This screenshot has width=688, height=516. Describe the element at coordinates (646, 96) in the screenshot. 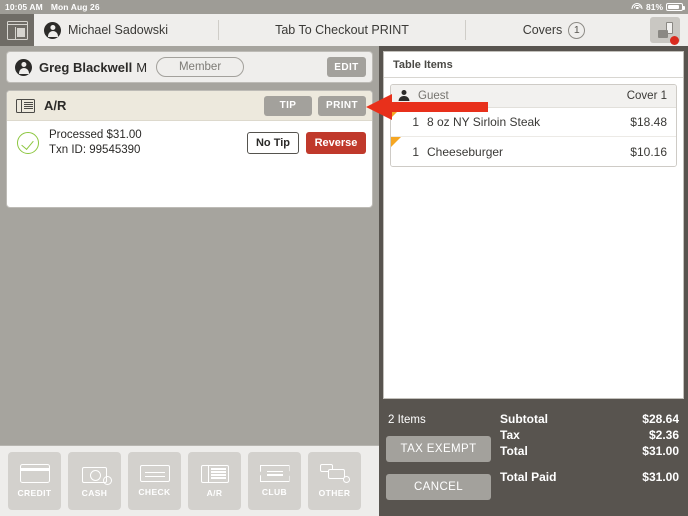

I see `cover-number-label: Cover 1` at that location.